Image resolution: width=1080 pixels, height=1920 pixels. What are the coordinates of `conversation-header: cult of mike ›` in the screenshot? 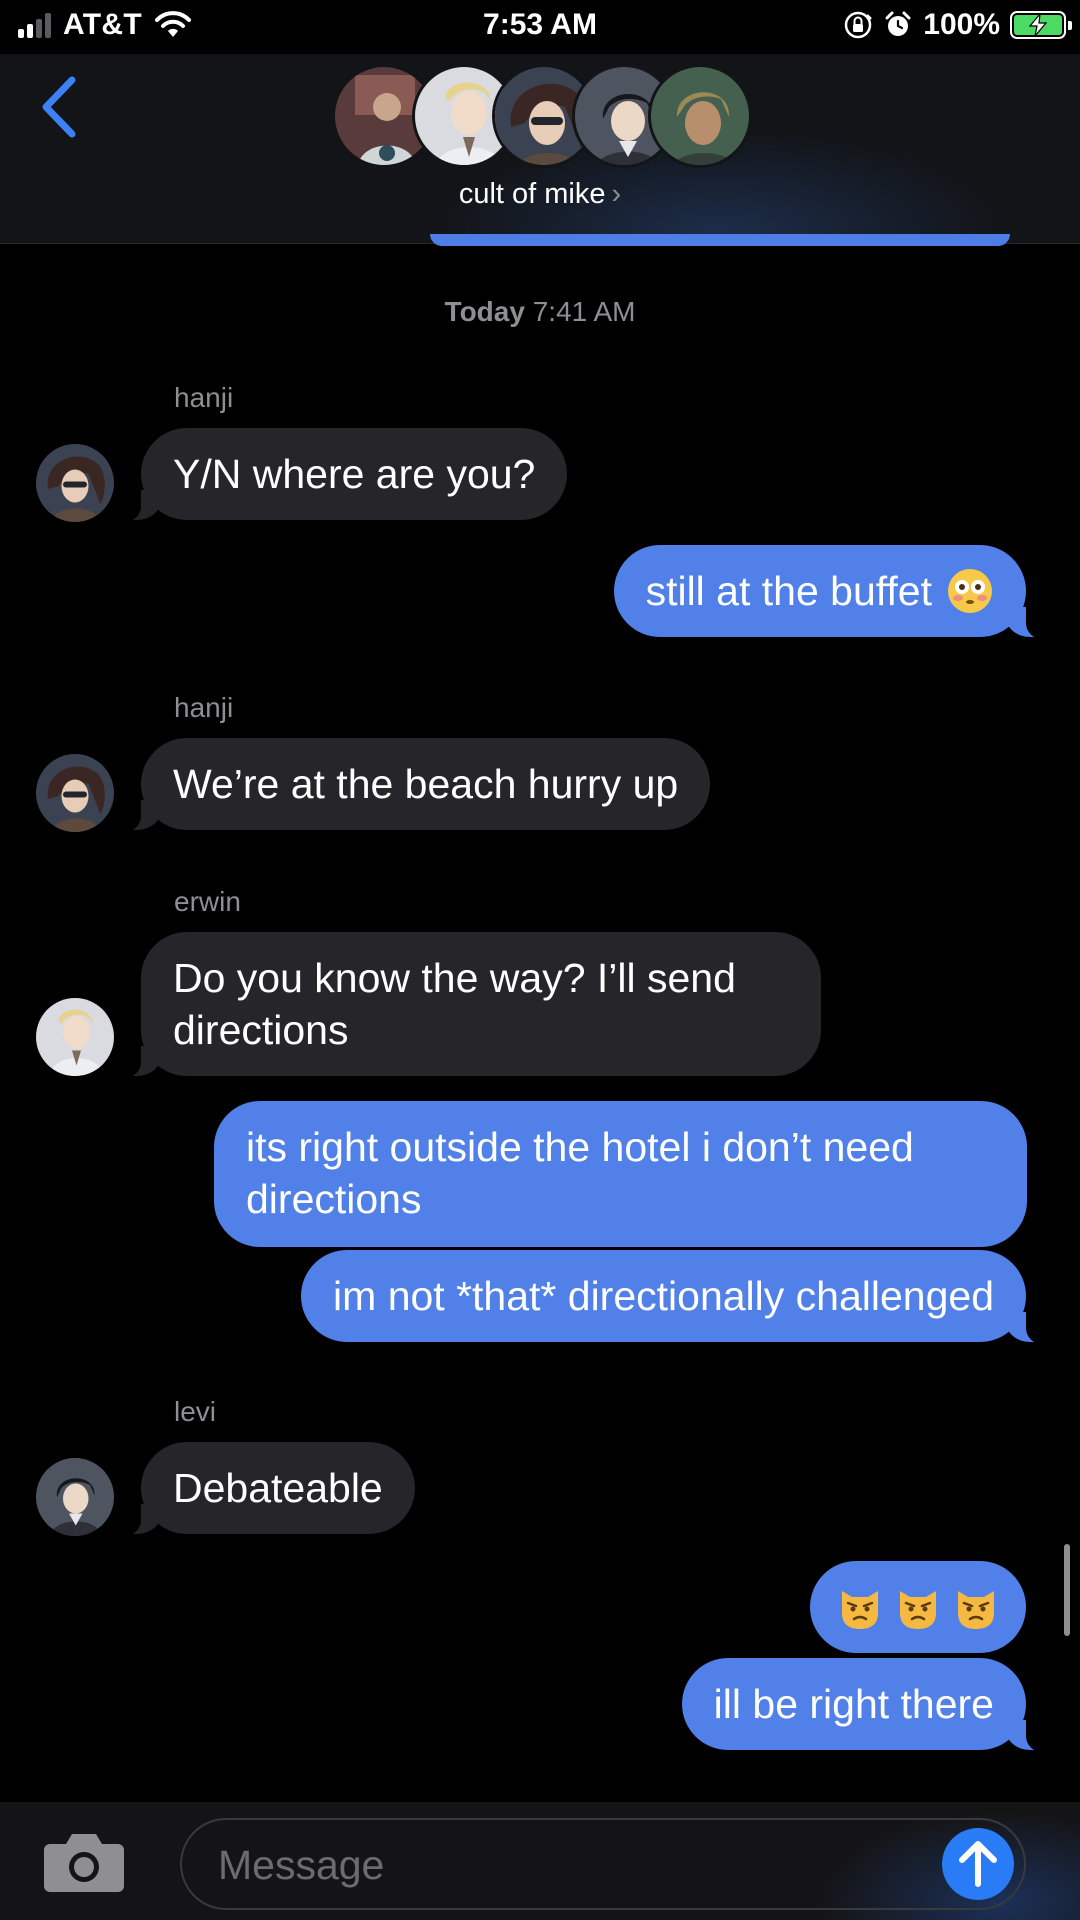 It's located at (540, 149).